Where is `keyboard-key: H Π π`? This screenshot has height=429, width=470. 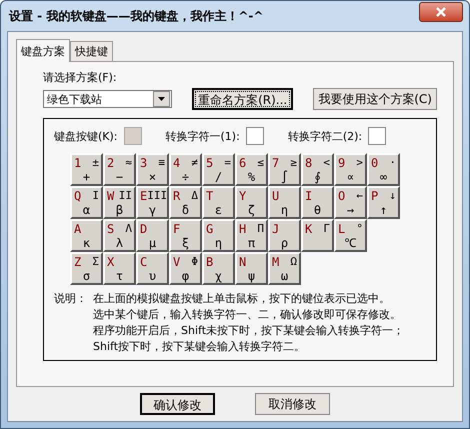 keyboard-key: H Π π is located at coordinates (251, 235).